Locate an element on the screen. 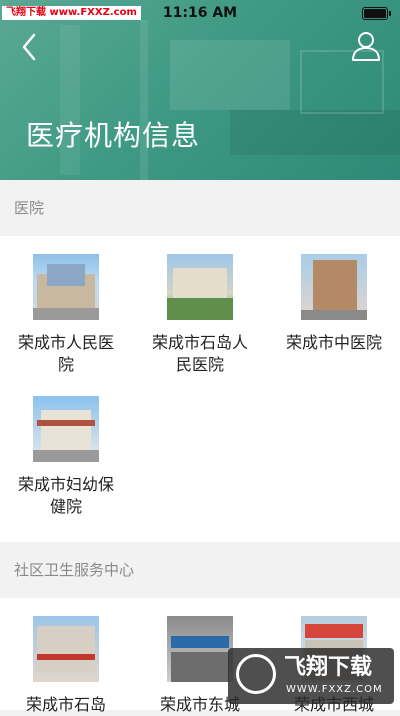  hospital-name: 荣成市石岛人民医院 is located at coordinates (199, 353).